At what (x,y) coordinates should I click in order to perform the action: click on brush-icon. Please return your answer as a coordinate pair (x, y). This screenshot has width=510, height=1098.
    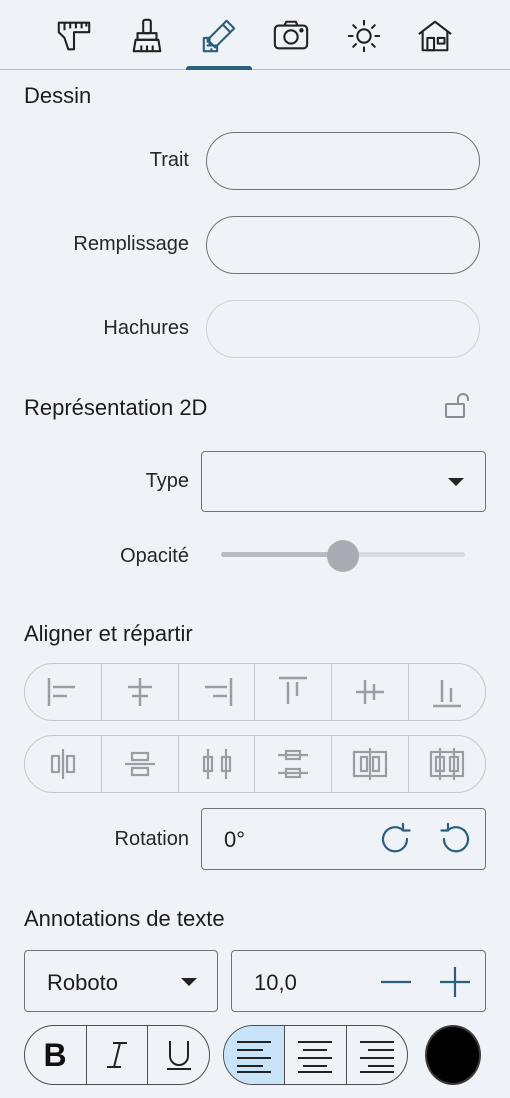
    Looking at the image, I should click on (147, 35).